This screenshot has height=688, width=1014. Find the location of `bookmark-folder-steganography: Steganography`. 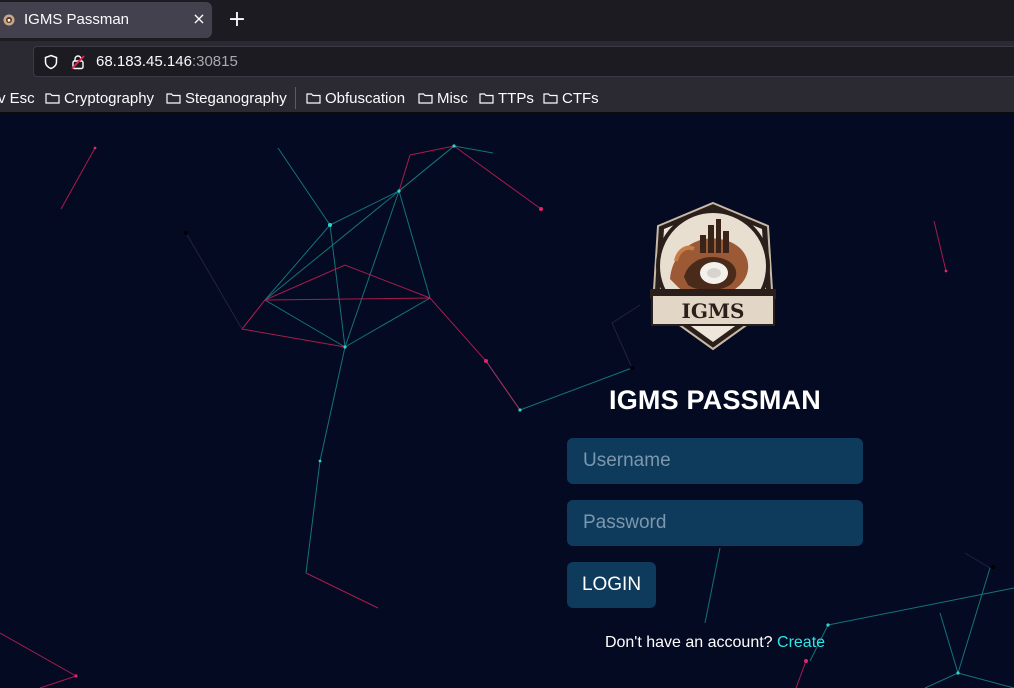

bookmark-folder-steganography: Steganography is located at coordinates (226, 98).